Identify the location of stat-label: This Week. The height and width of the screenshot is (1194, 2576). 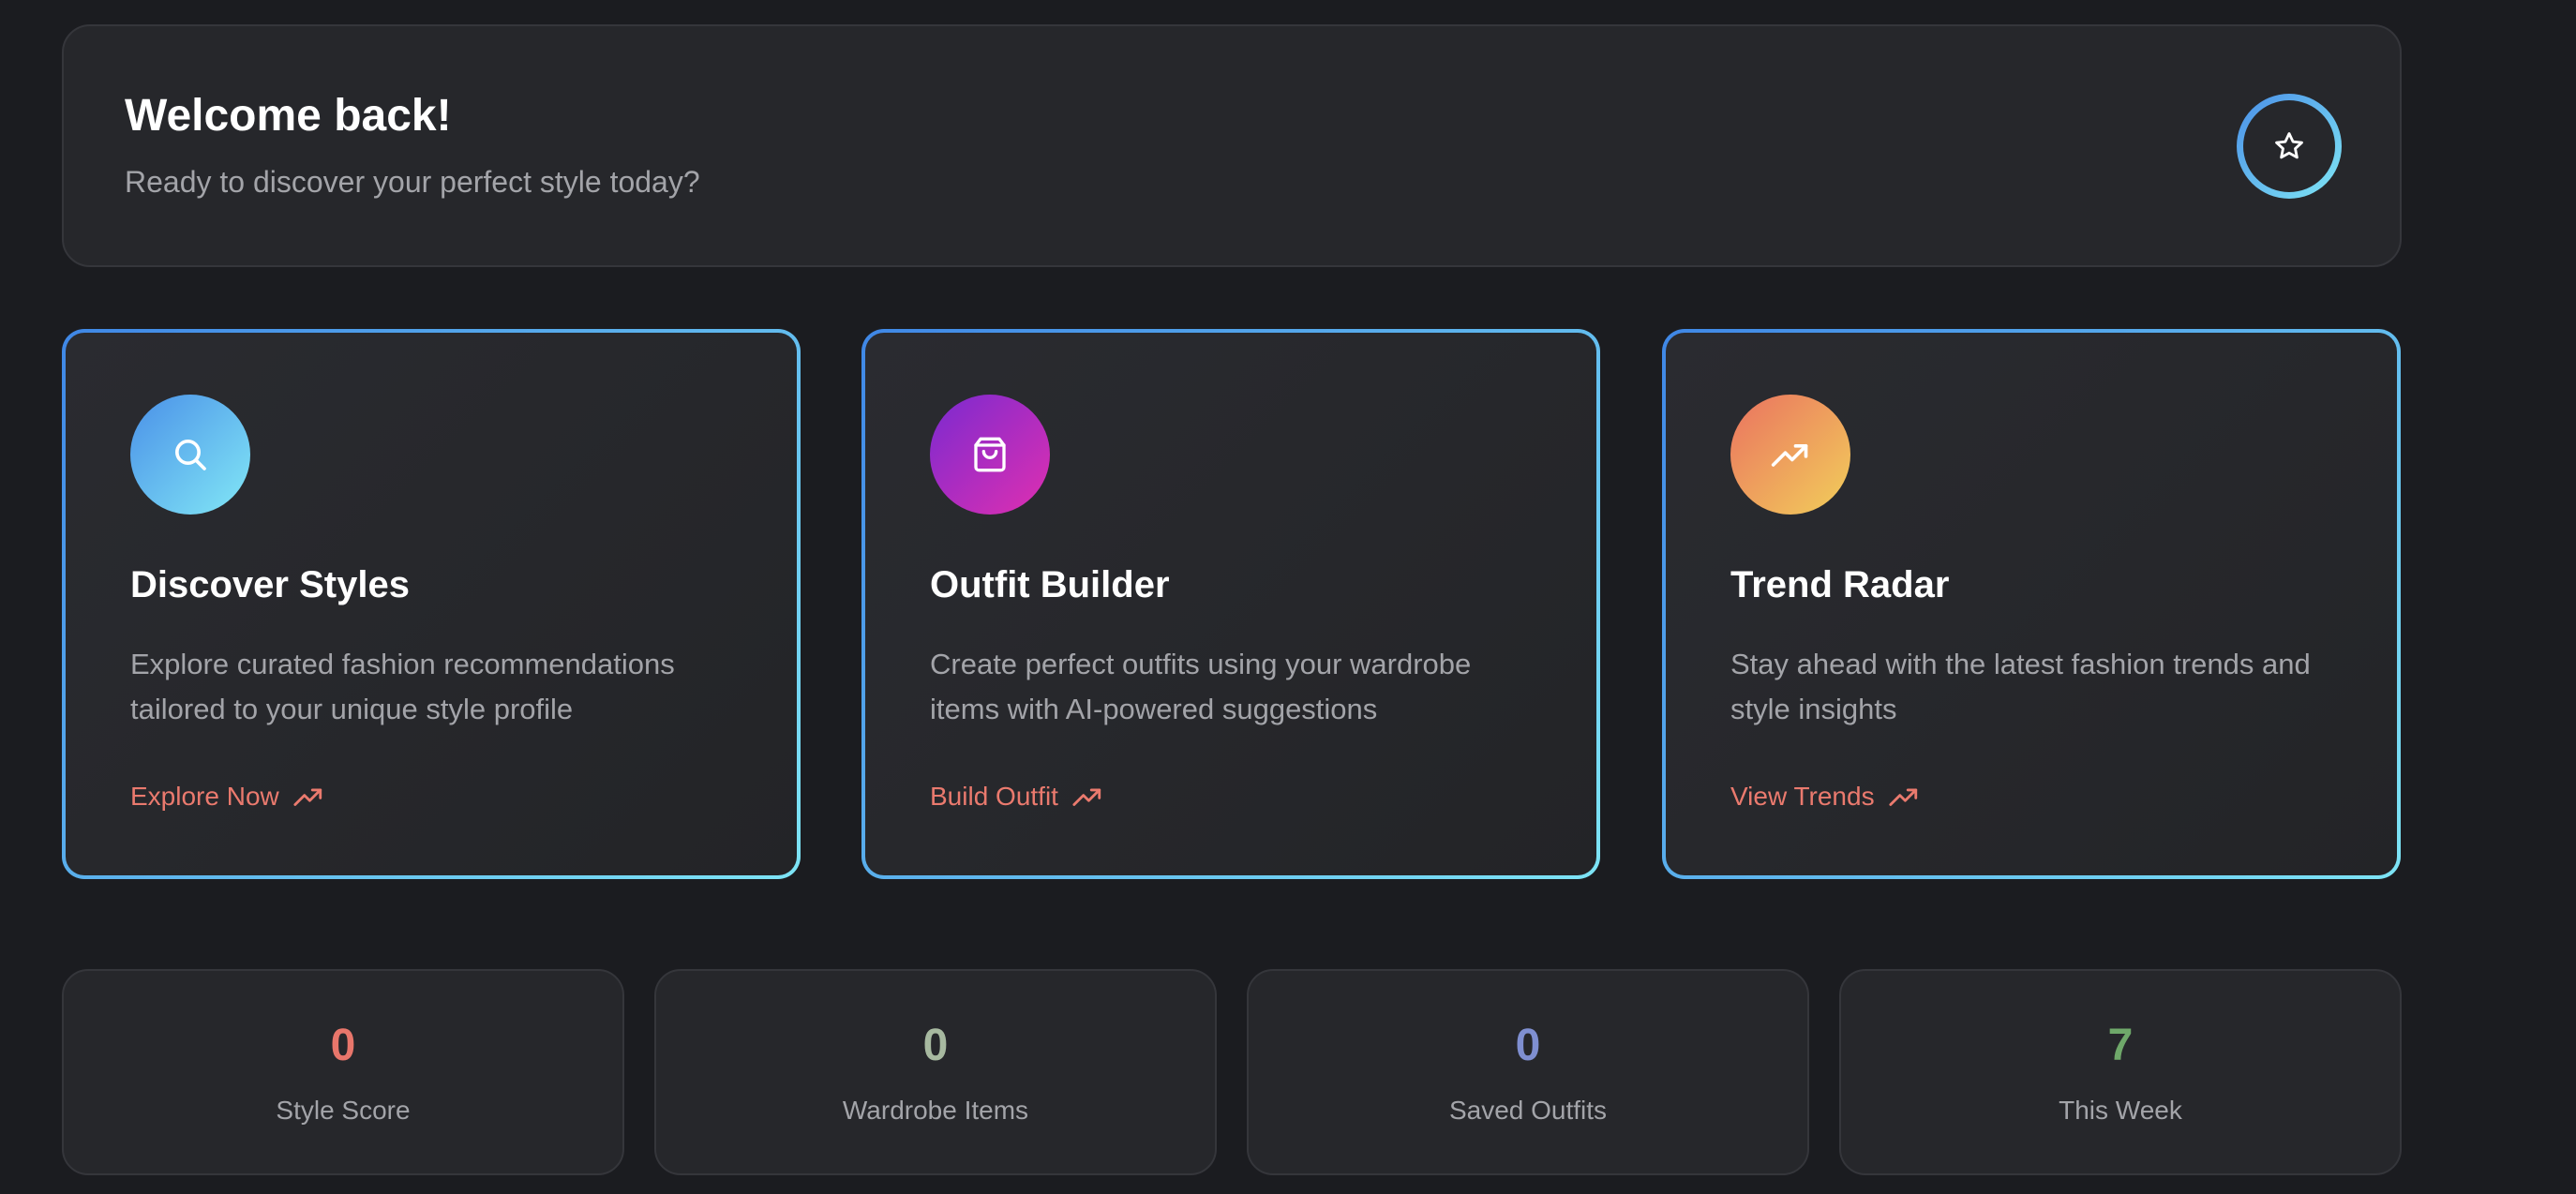
(2120, 1110).